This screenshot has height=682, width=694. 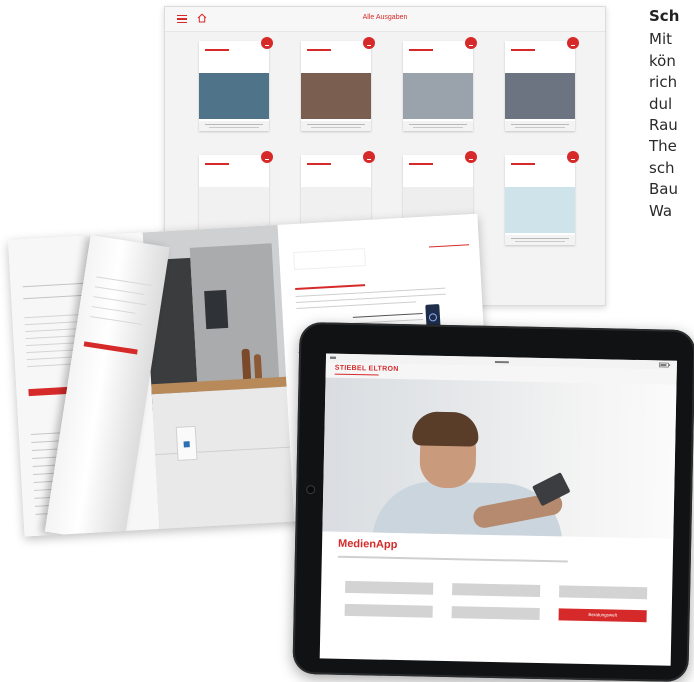 I want to click on hero-image, so click(x=499, y=458).